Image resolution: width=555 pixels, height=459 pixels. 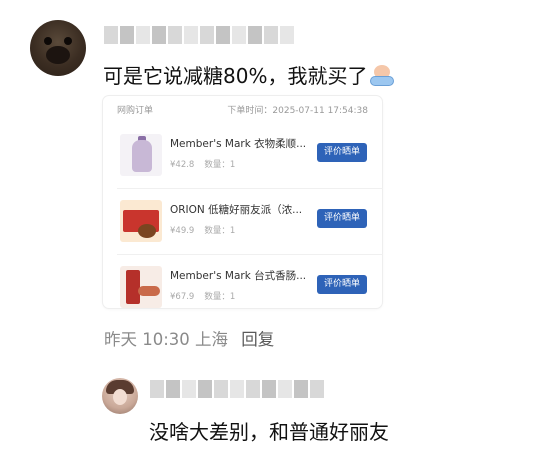 What do you see at coordinates (250, 221) in the screenshot?
I see `order-item: ORION 低糖好丽友派（浓... ¥49.9 数量：1 评价晒单` at bounding box center [250, 221].